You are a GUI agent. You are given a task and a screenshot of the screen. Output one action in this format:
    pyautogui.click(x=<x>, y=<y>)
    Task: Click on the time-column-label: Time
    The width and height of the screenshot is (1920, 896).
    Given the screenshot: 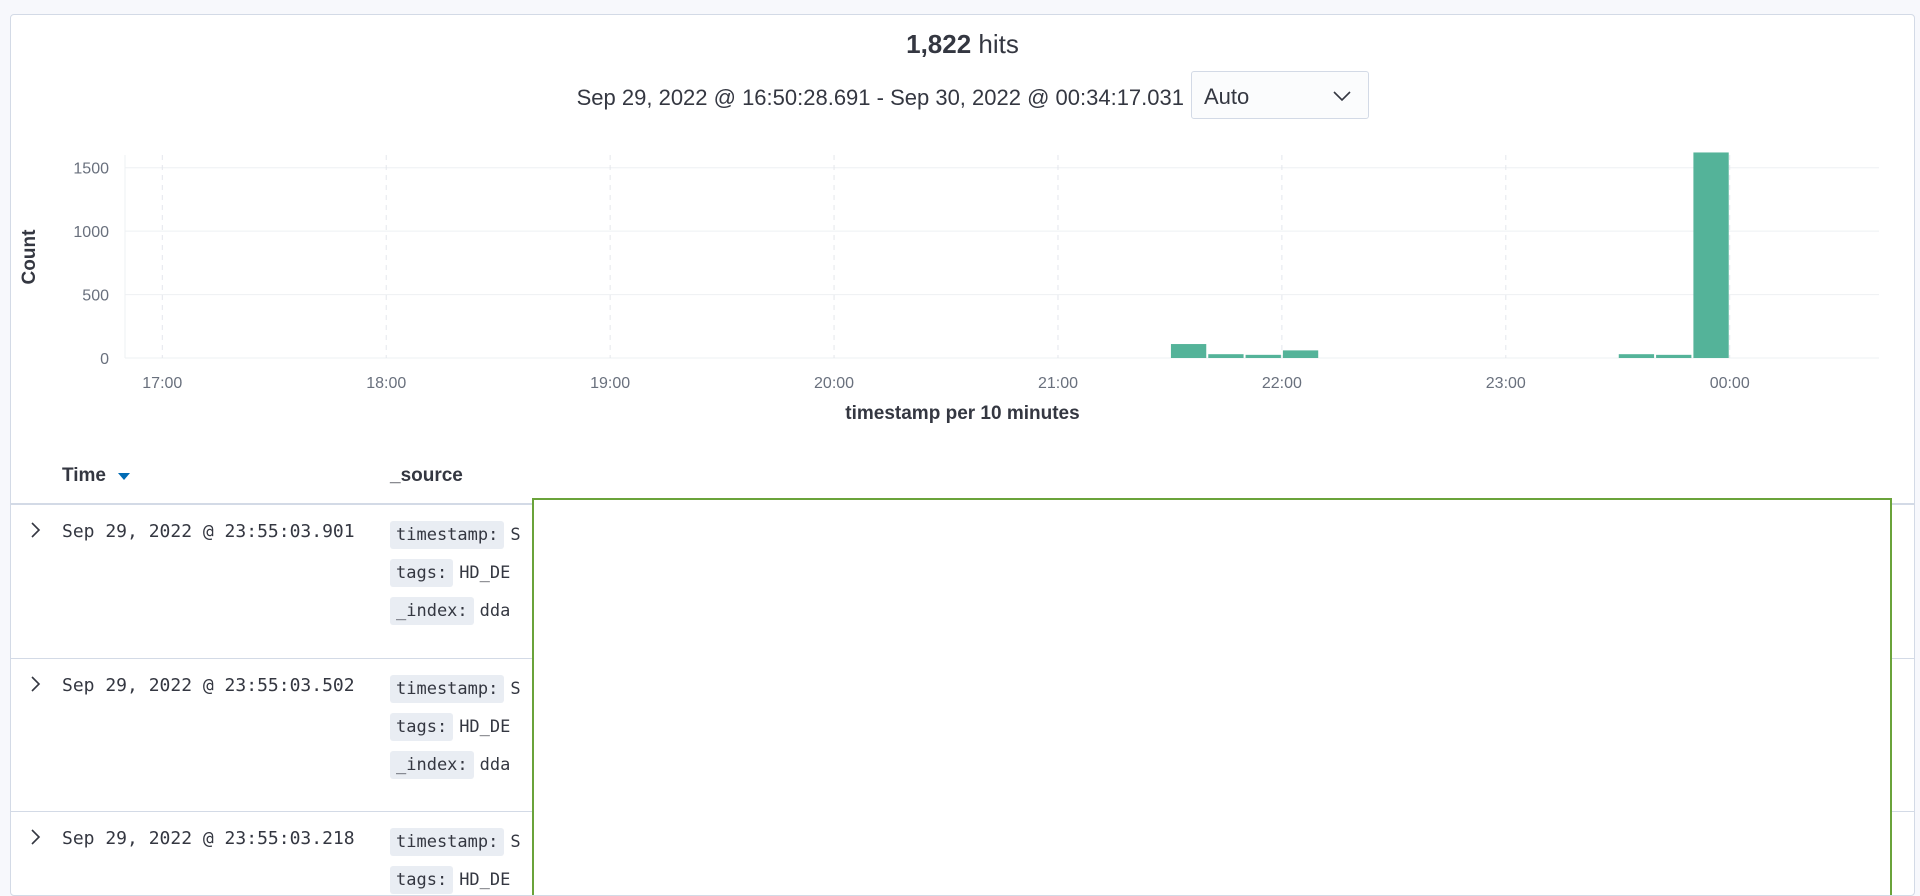 What is the action you would take?
    pyautogui.click(x=84, y=476)
    